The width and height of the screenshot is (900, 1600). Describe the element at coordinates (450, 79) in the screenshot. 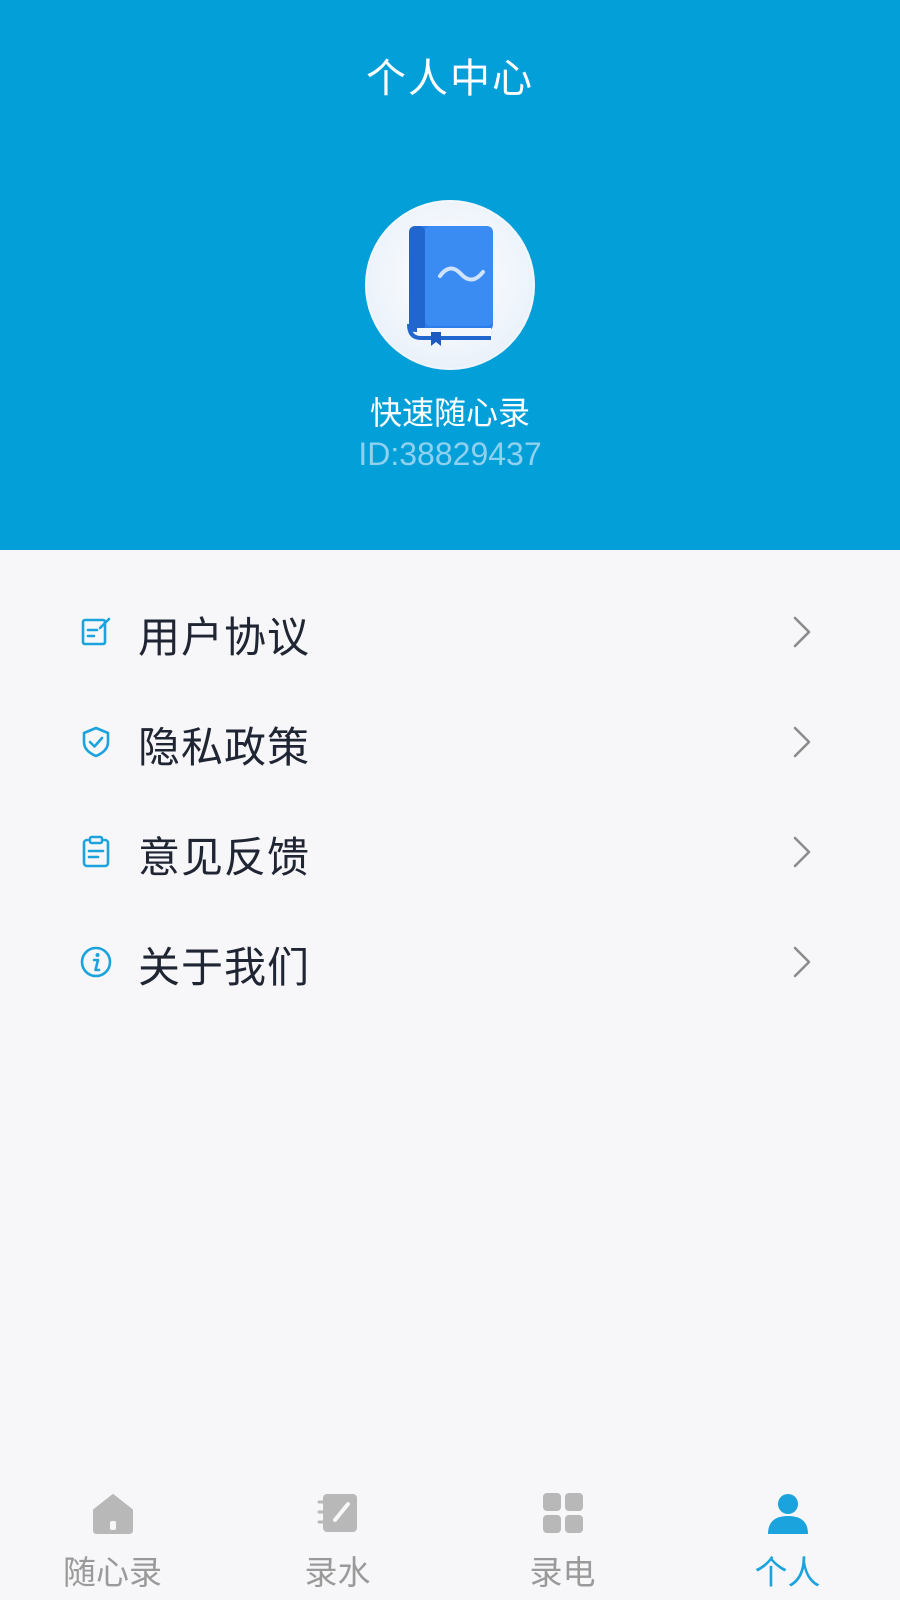

I see `page-title: 个人中心` at that location.